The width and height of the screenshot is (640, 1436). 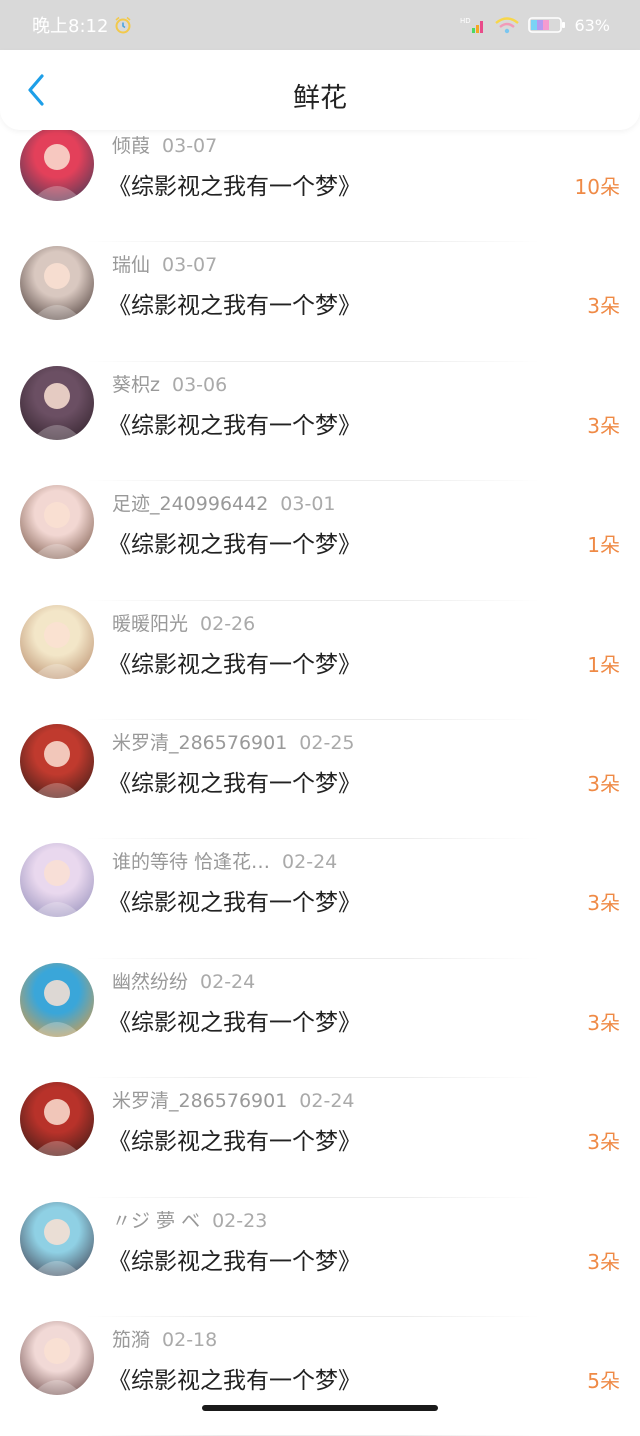 I want to click on nav-header: 鲜花, so click(x=320, y=90).